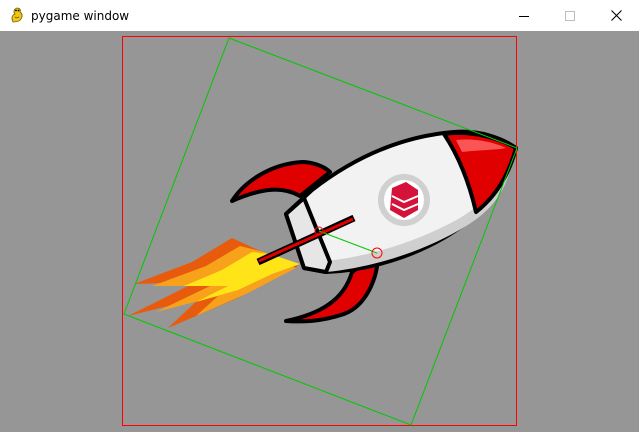 The height and width of the screenshot is (432, 639). I want to click on close-button, so click(616, 15).